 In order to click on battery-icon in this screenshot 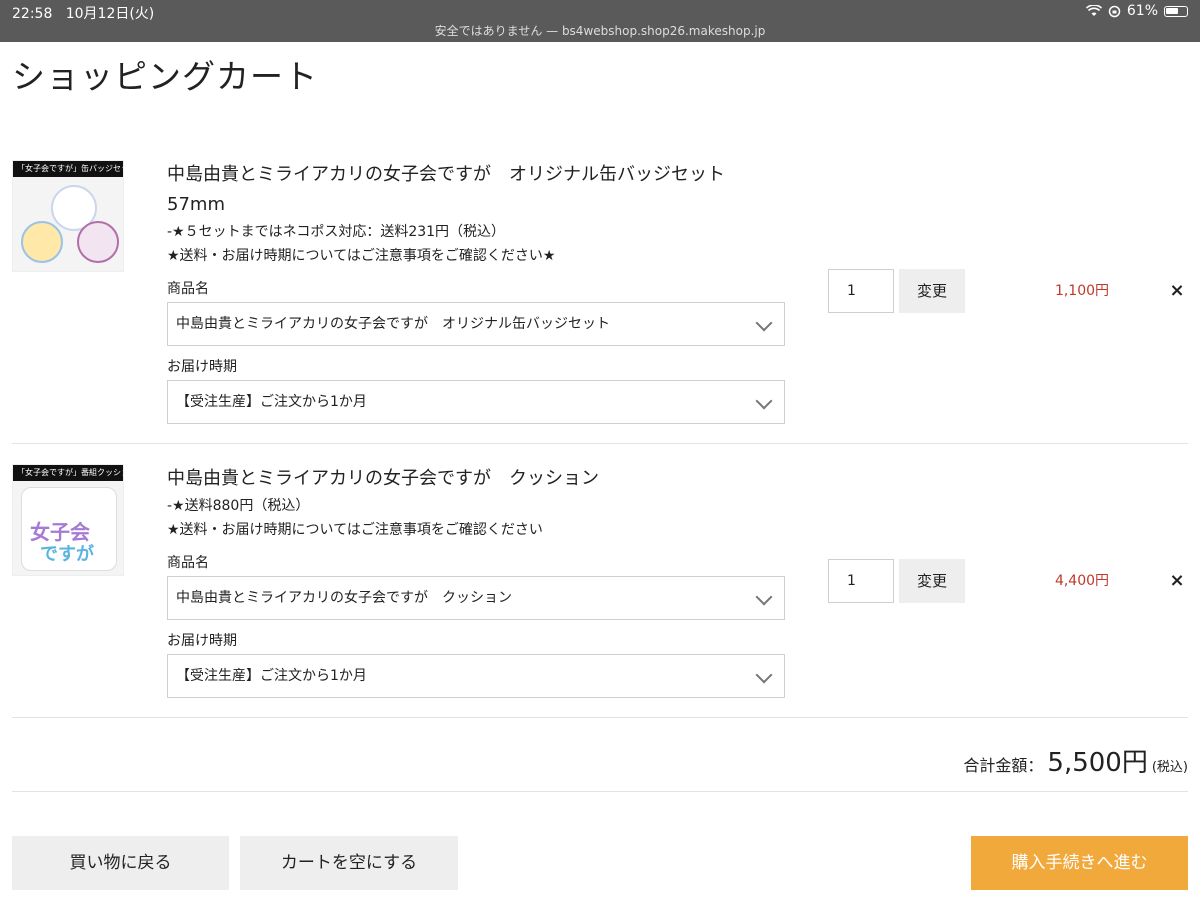, I will do `click(1176, 11)`.